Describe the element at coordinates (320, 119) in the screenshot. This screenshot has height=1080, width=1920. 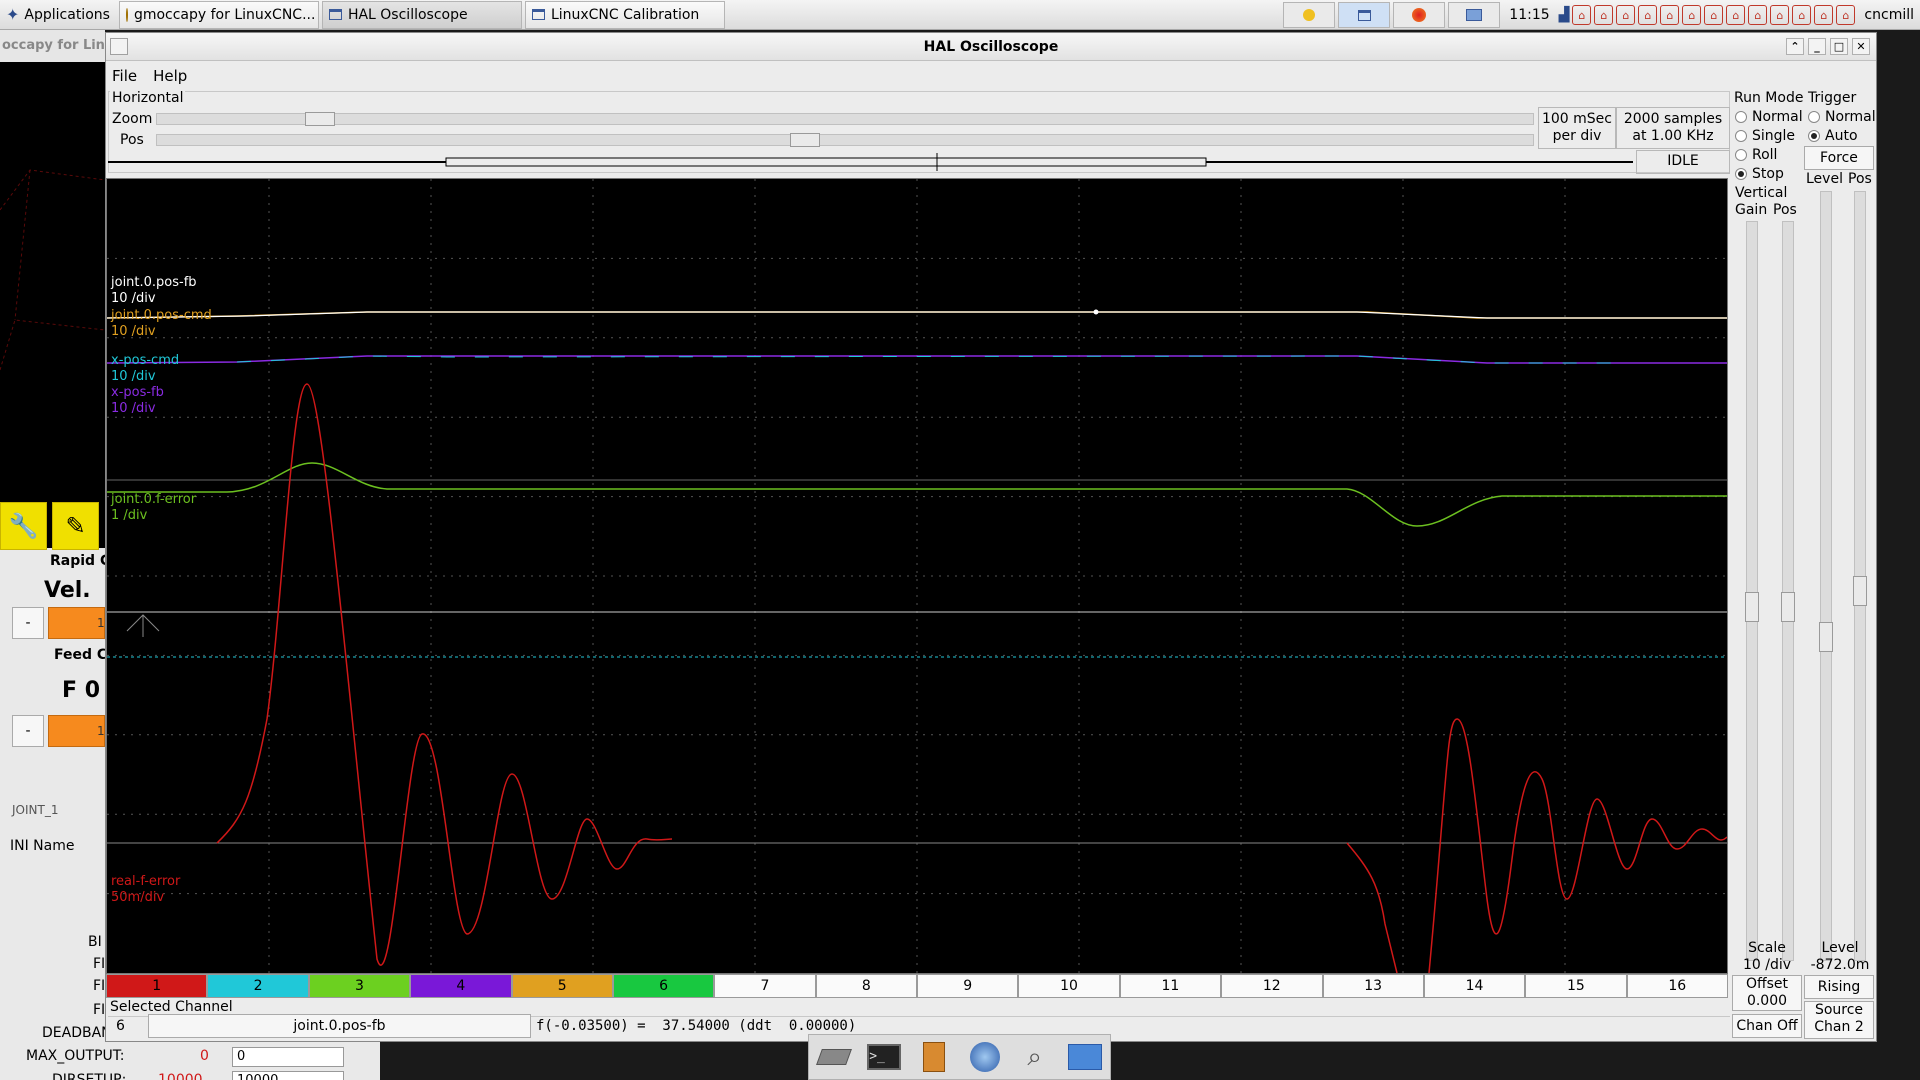
I see `zoom-slider-knob` at that location.